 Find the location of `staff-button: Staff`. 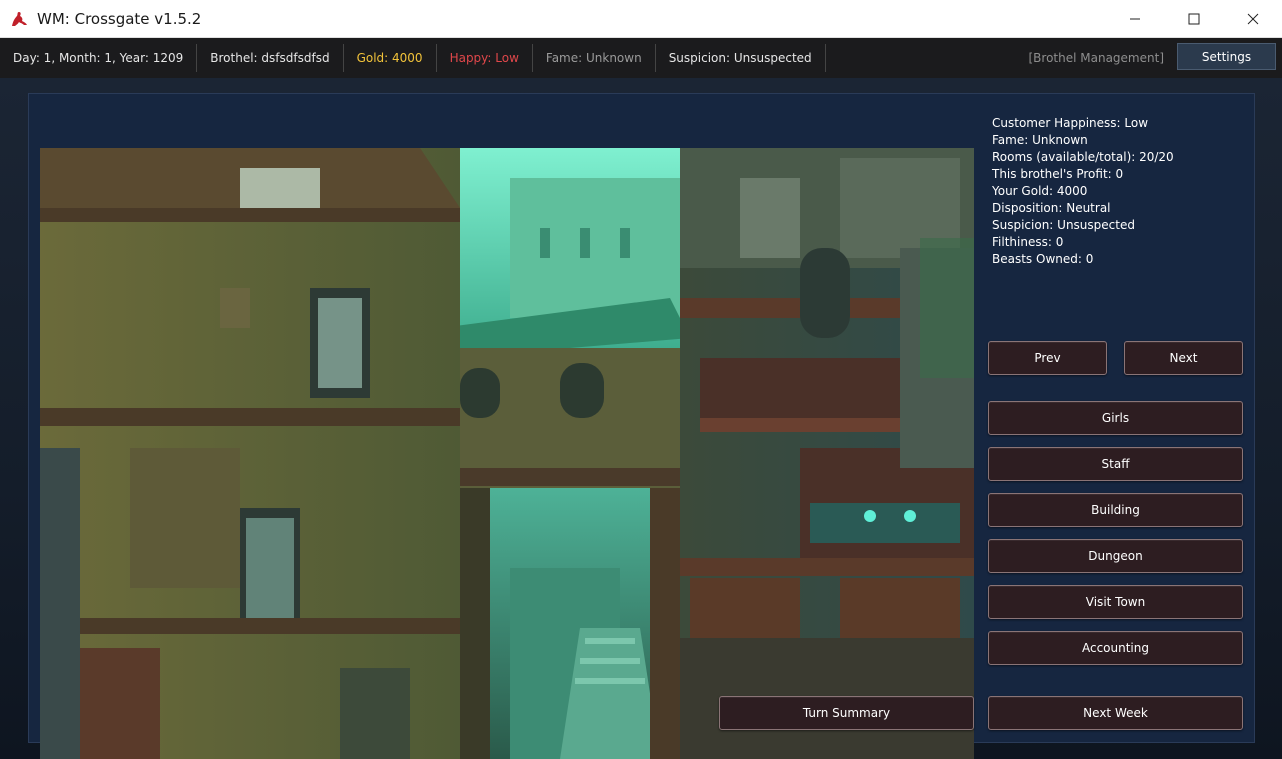

staff-button: Staff is located at coordinates (1115, 464).